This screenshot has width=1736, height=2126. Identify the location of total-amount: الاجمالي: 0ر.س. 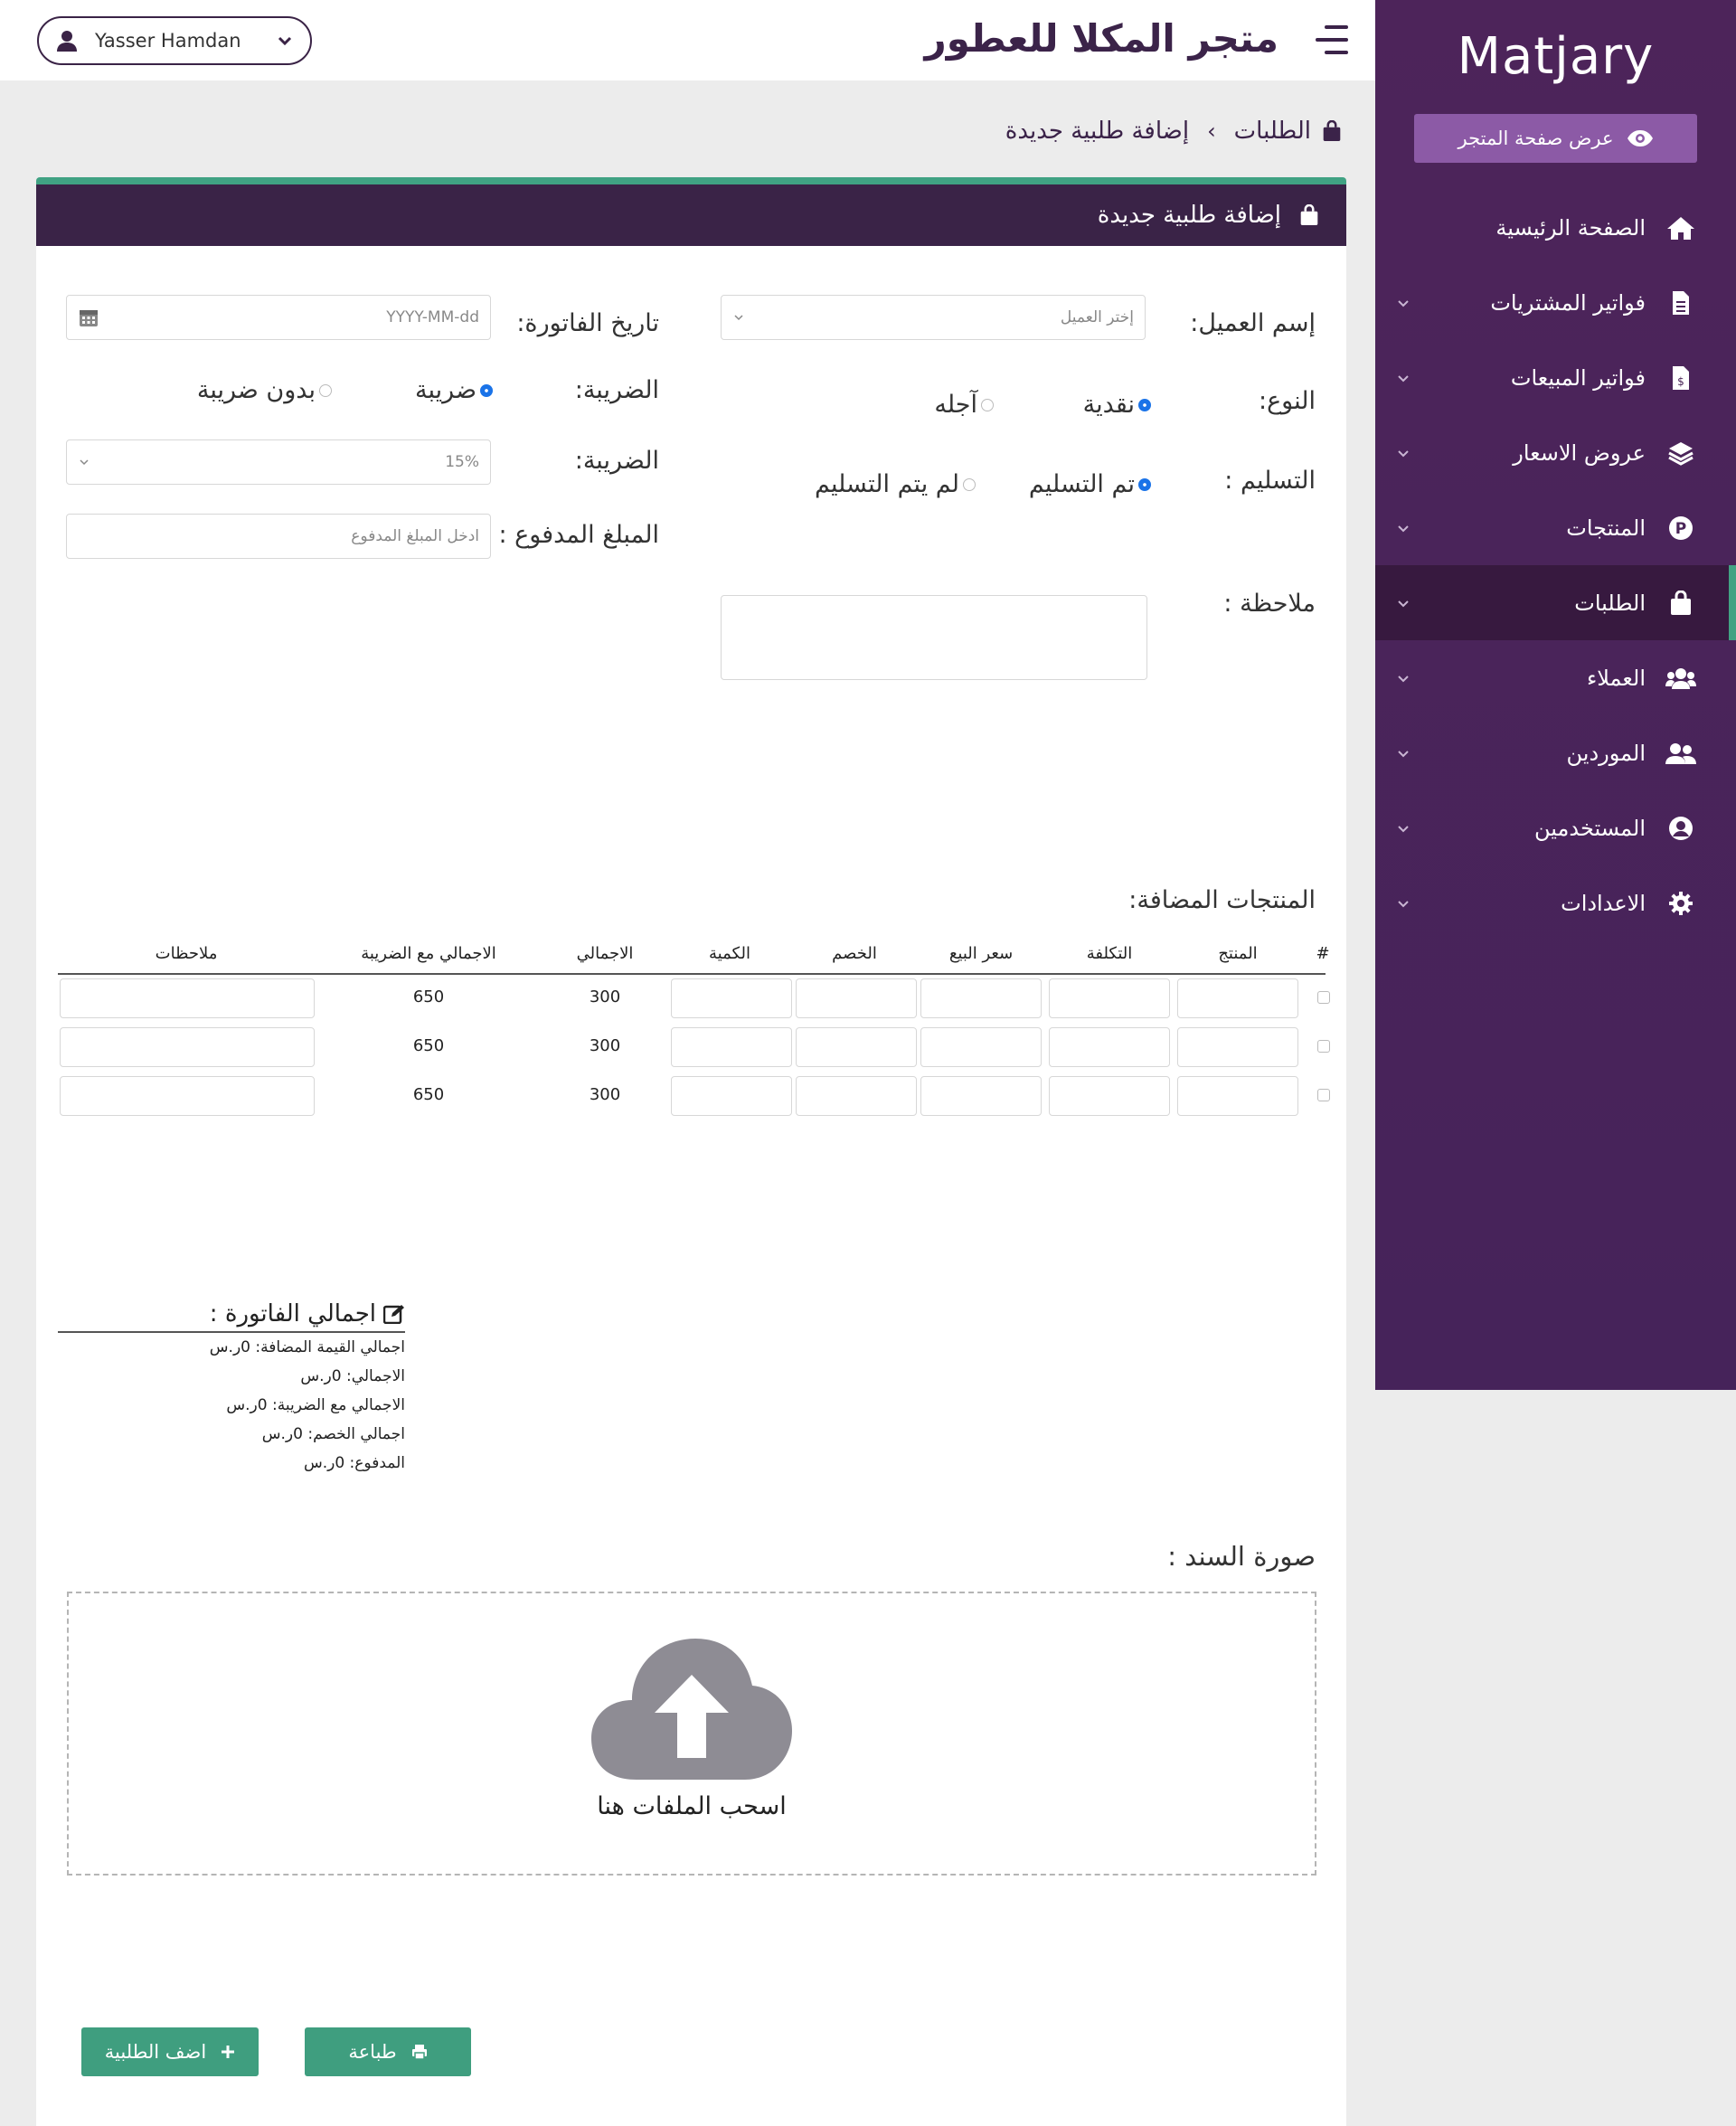
(353, 1376).